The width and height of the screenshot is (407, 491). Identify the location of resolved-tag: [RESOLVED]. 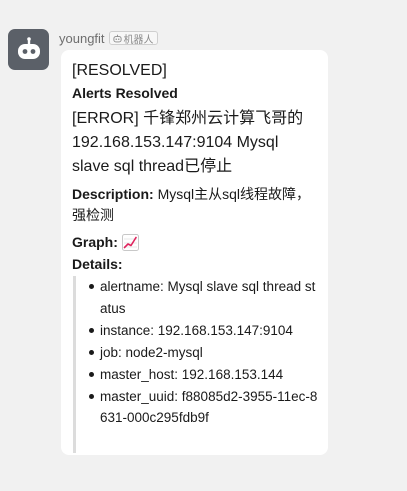
(119, 70).